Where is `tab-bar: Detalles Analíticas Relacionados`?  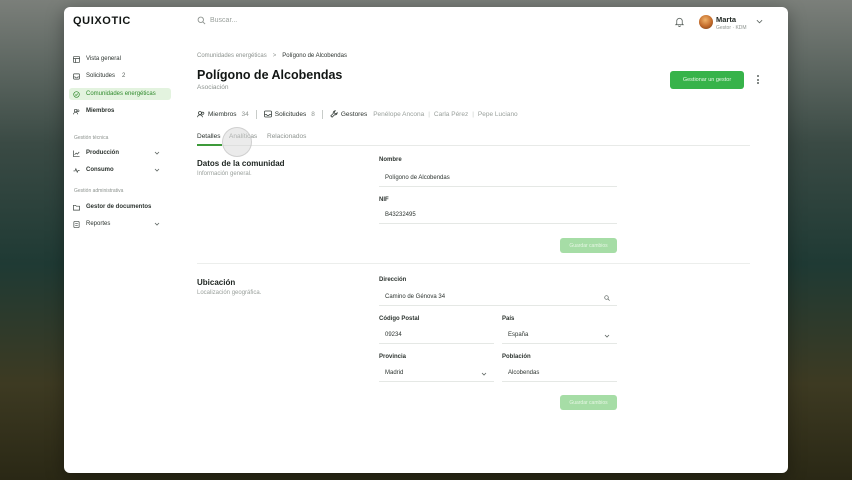
tab-bar: Detalles Analíticas Relacionados is located at coordinates (473, 139).